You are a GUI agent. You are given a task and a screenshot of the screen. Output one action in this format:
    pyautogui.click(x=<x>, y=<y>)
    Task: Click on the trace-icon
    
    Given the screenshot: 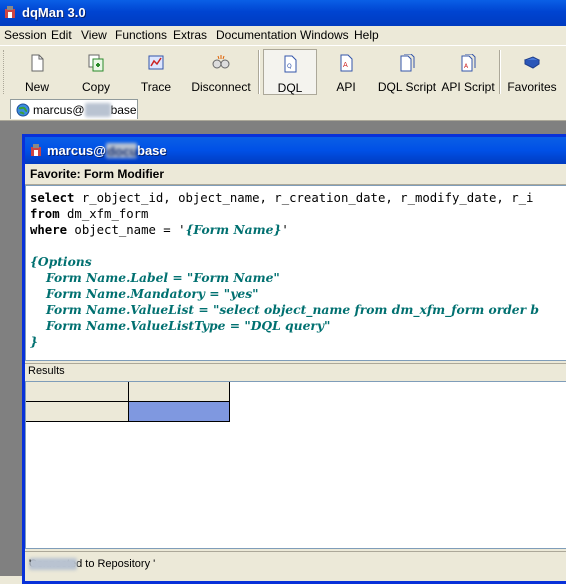 What is the action you would take?
    pyautogui.click(x=156, y=62)
    